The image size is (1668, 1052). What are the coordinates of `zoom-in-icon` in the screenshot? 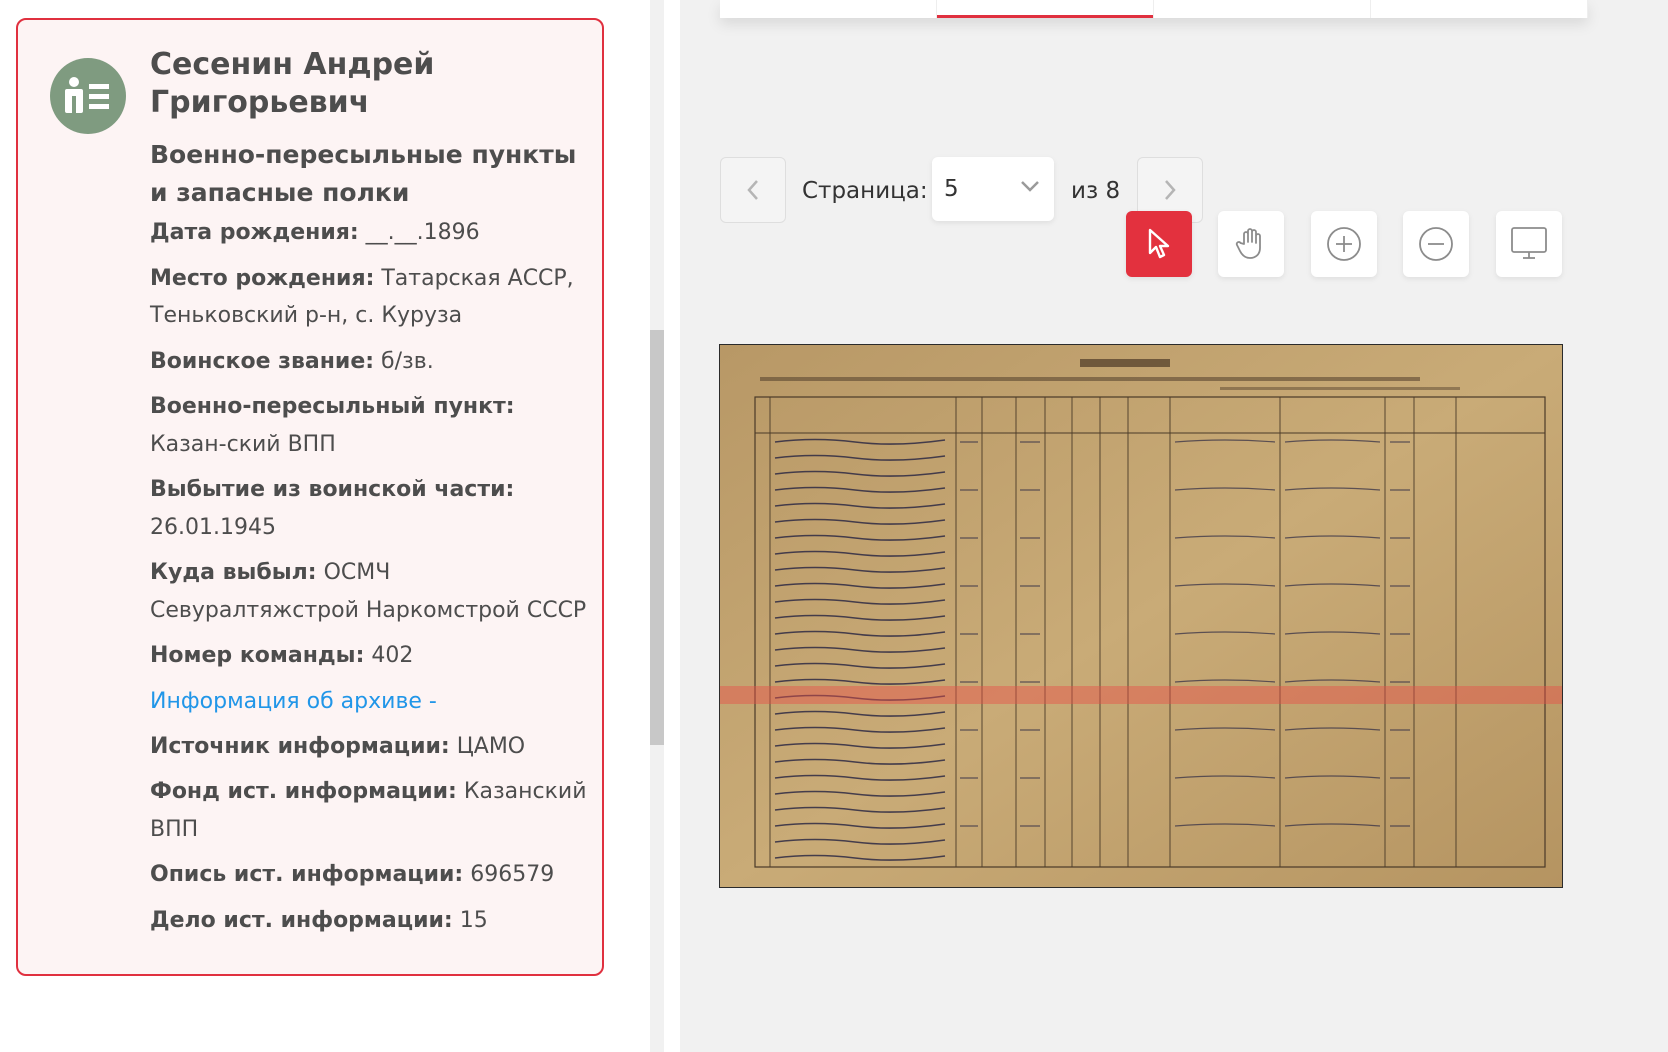 It's located at (1344, 244).